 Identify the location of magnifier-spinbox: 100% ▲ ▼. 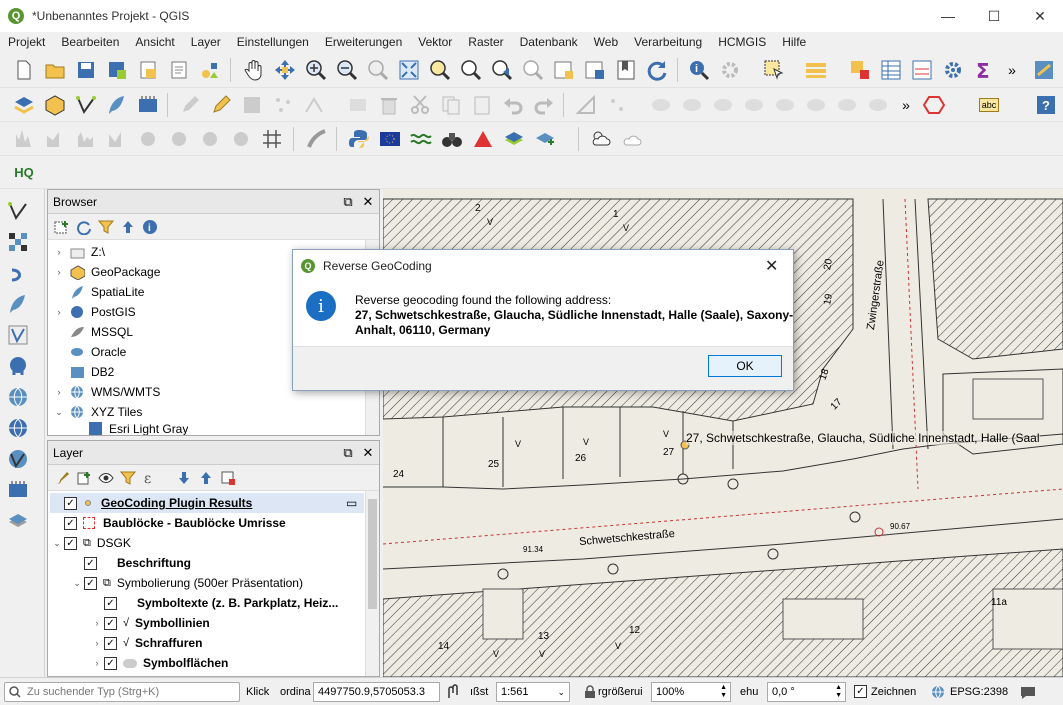
(691, 692).